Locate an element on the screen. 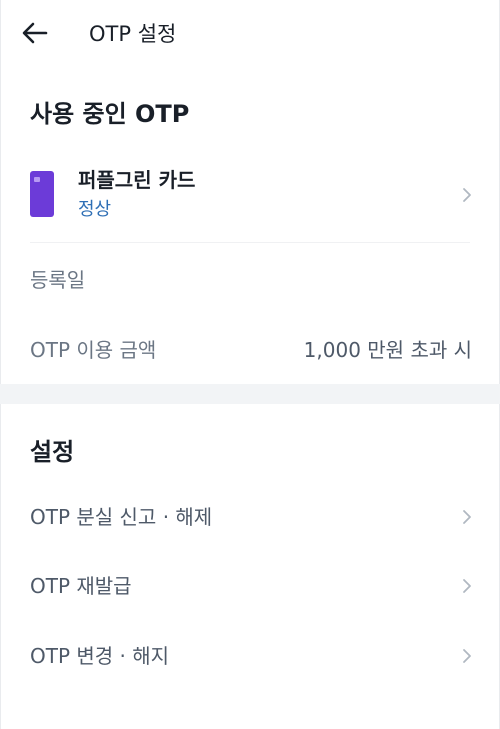  card-name: 퍼플그린 카드 is located at coordinates (137, 180).